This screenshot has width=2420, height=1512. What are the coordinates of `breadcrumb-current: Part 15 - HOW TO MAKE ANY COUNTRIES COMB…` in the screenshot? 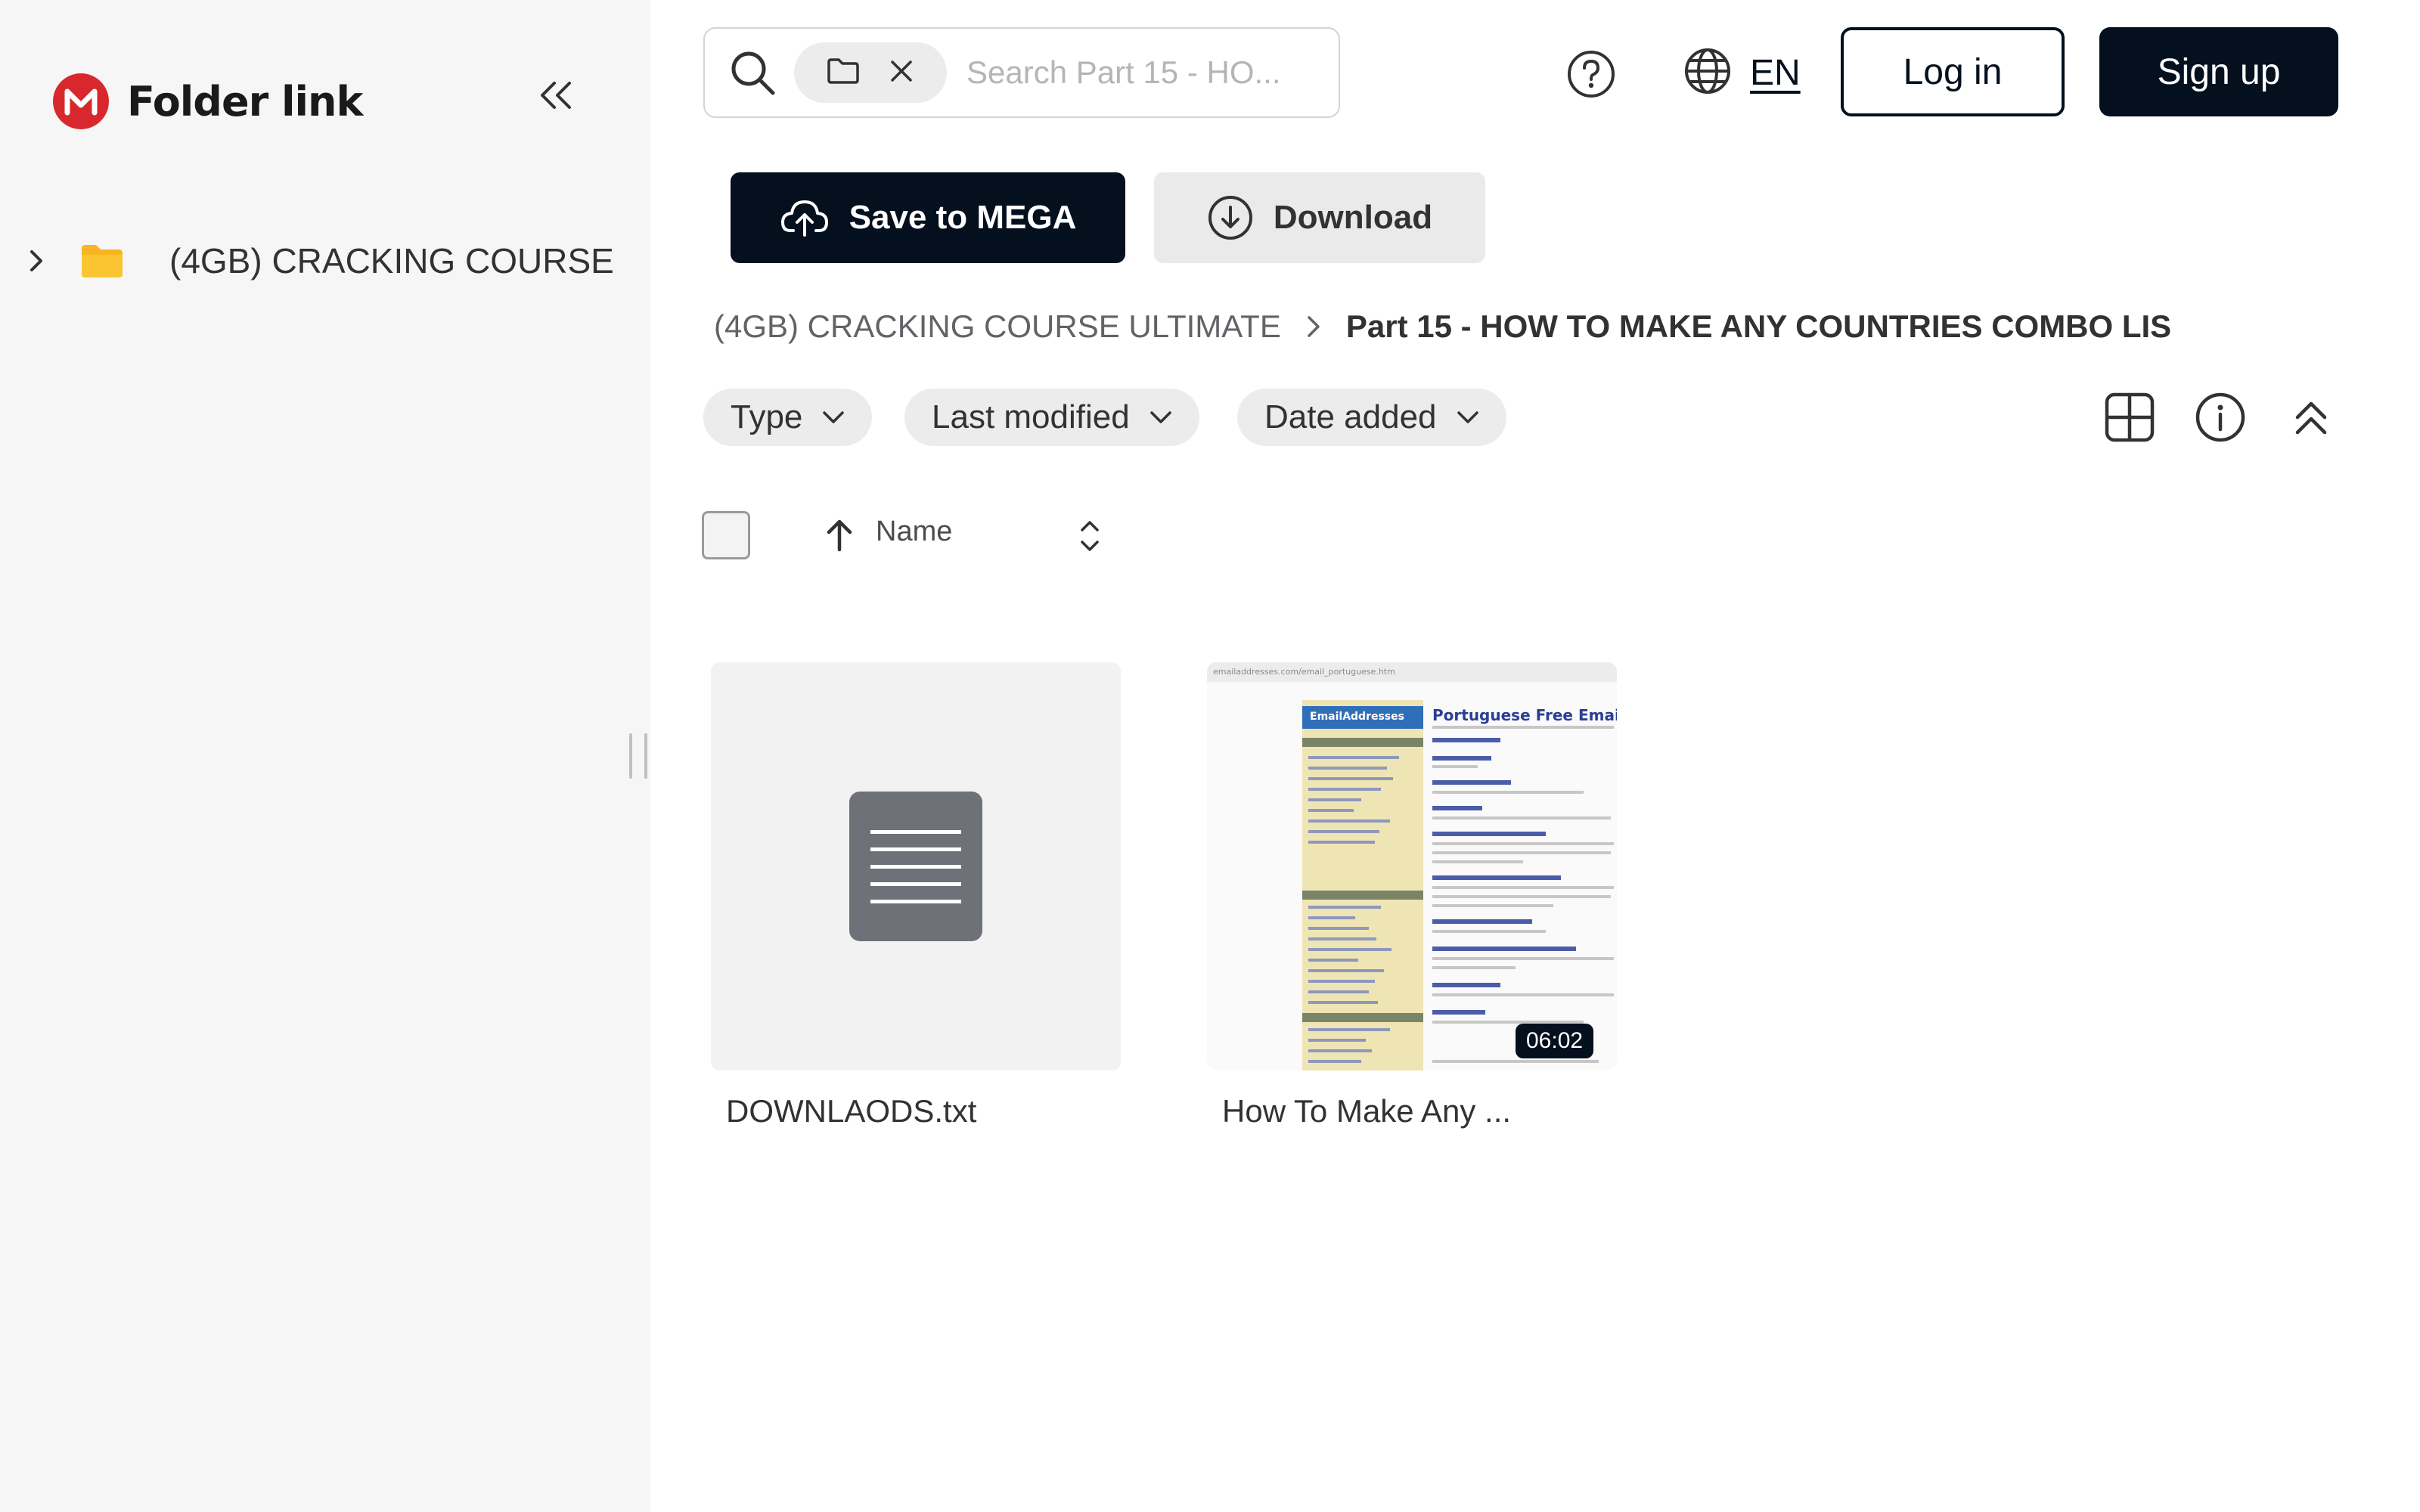 It's located at (1758, 326).